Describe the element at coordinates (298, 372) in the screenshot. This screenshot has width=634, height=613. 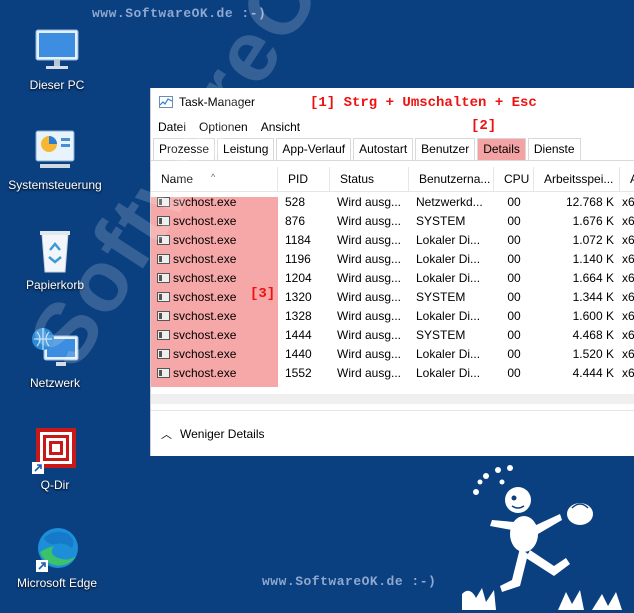
I see `cell-pid: 1552` at that location.